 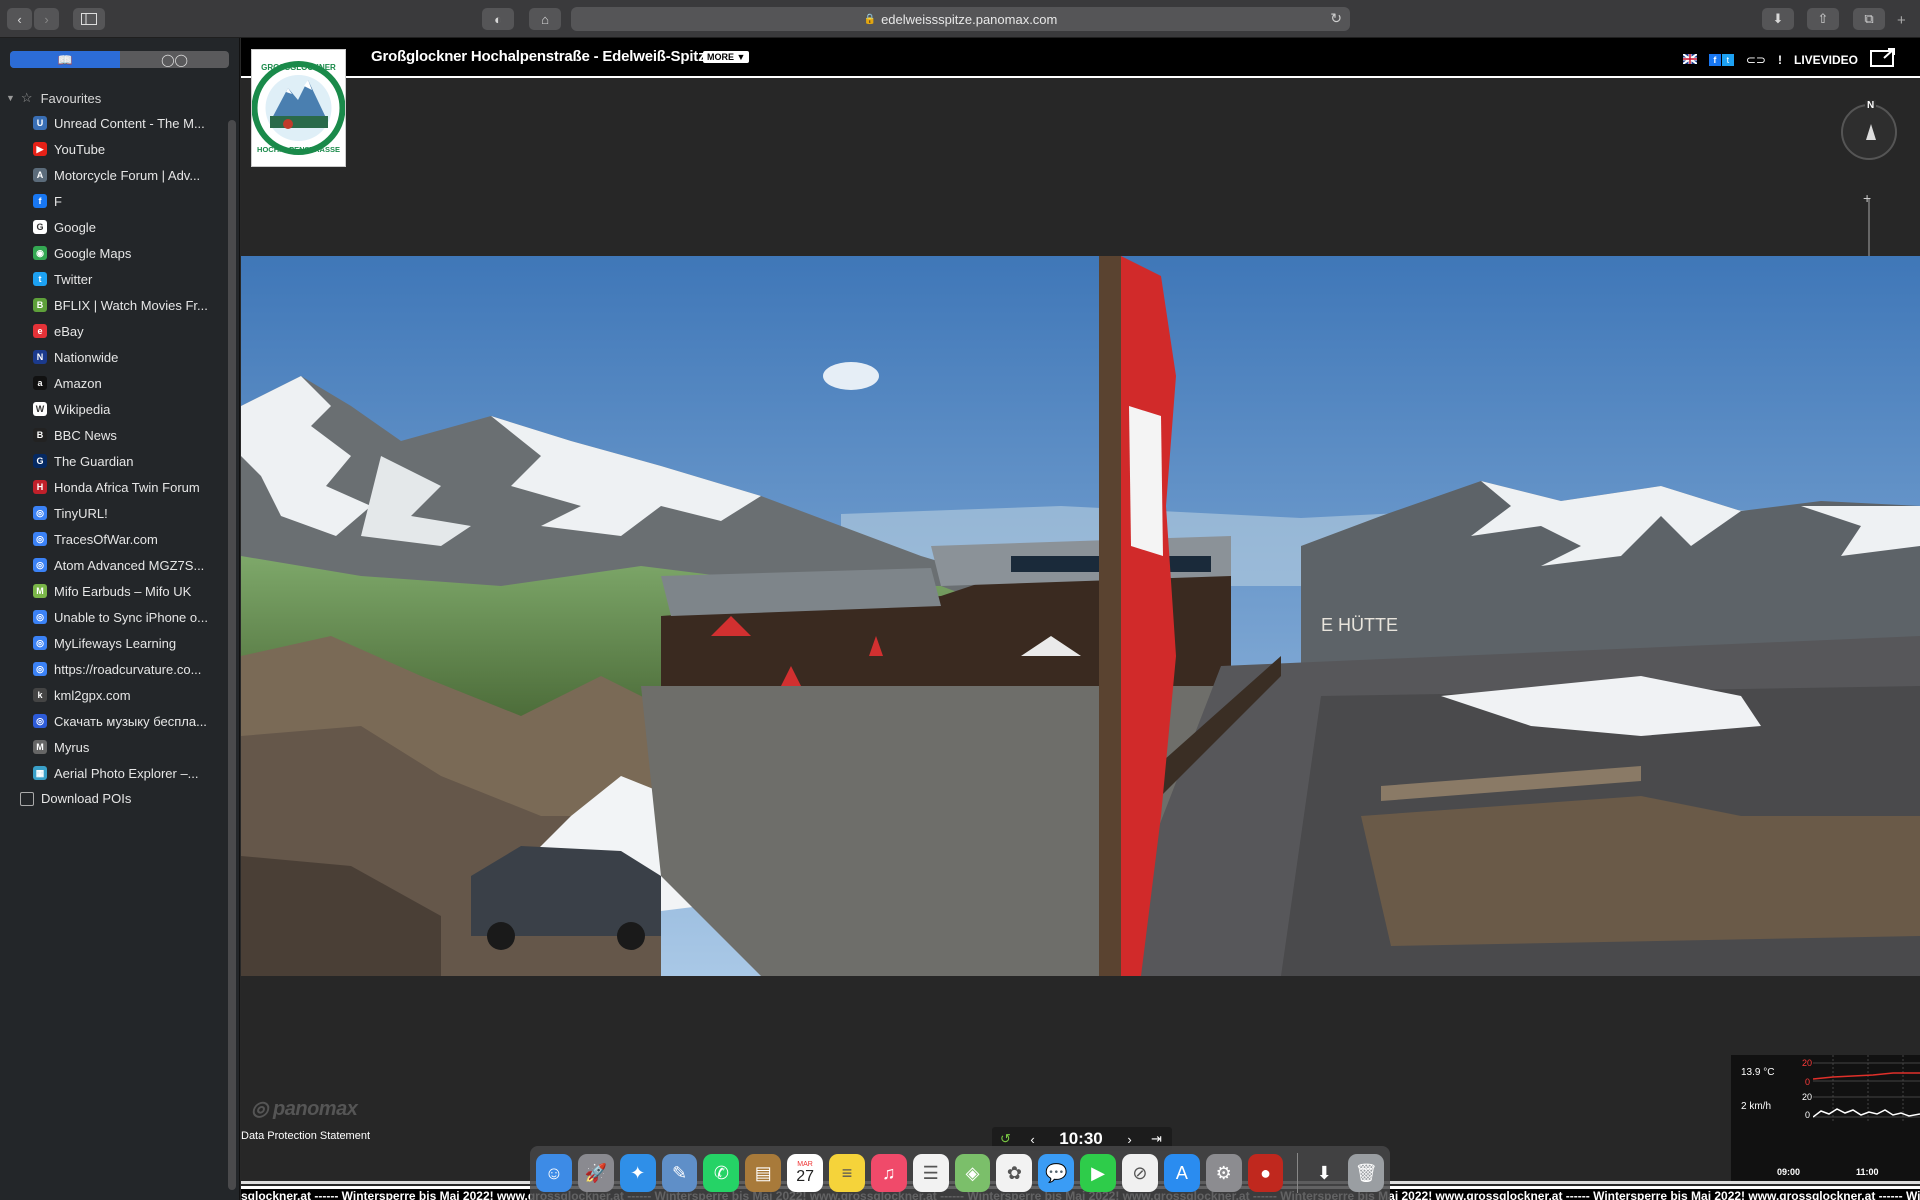 What do you see at coordinates (115, 539) in the screenshot?
I see `sidebar-item-16: ◎ TracesOfWar.com` at bounding box center [115, 539].